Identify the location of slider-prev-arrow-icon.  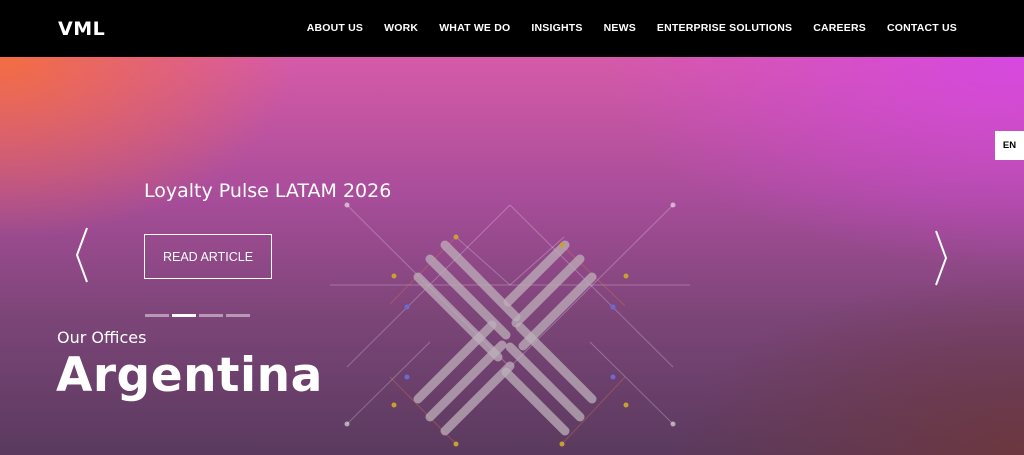
(82, 257).